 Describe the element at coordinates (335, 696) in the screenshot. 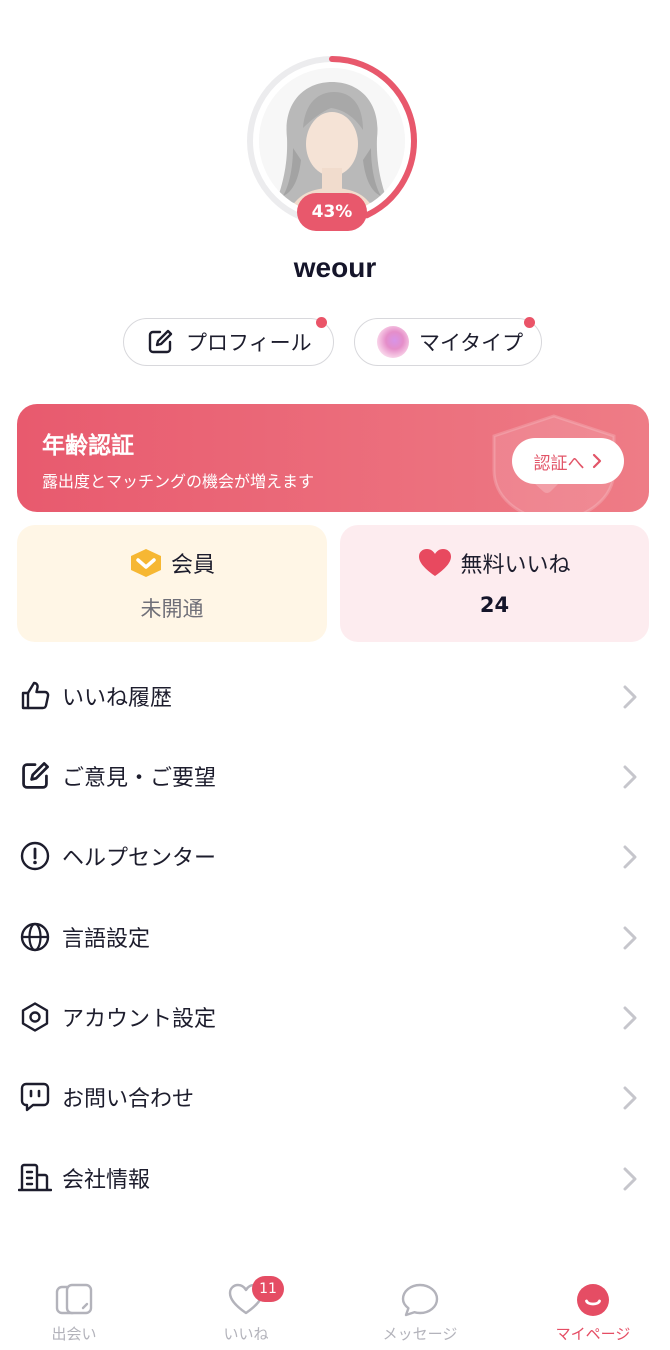

I see `menu-item-like-history: いいね履歴` at that location.